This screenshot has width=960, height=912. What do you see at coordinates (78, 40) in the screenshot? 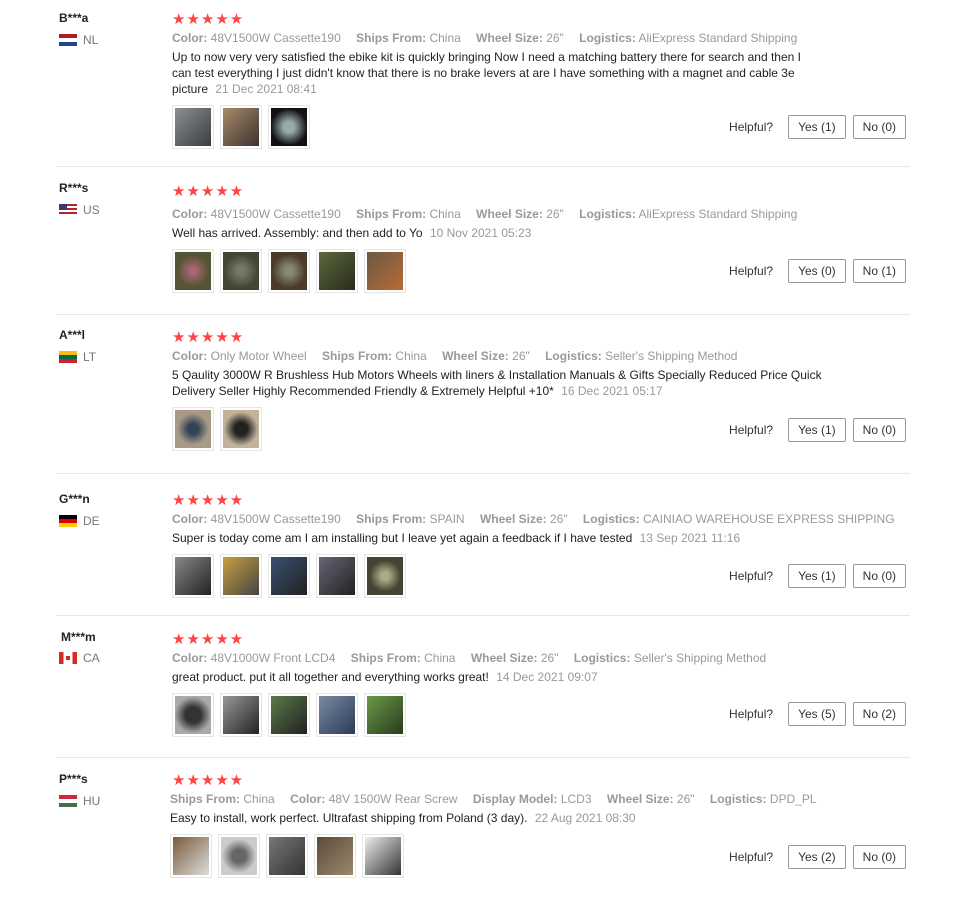
I see `reviewer-country: NL` at bounding box center [78, 40].